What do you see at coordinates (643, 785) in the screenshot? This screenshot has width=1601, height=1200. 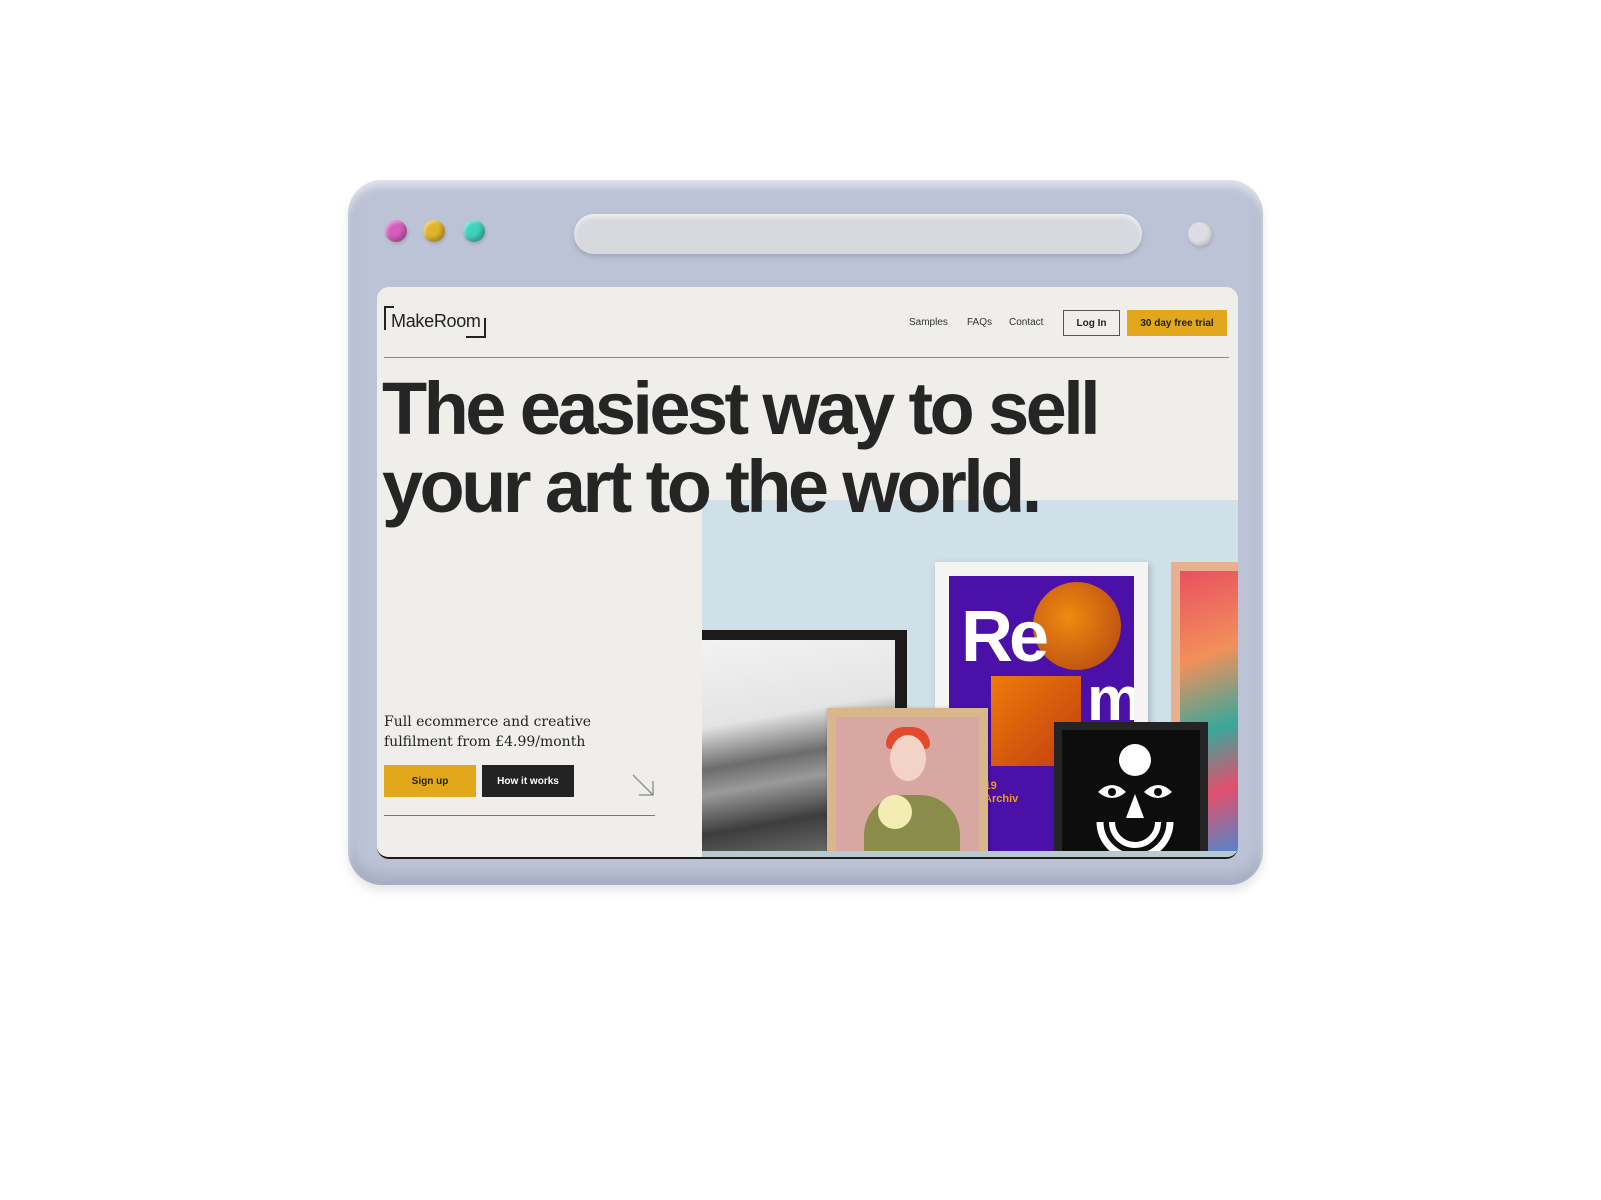 I see `arrow-down-right-icon` at bounding box center [643, 785].